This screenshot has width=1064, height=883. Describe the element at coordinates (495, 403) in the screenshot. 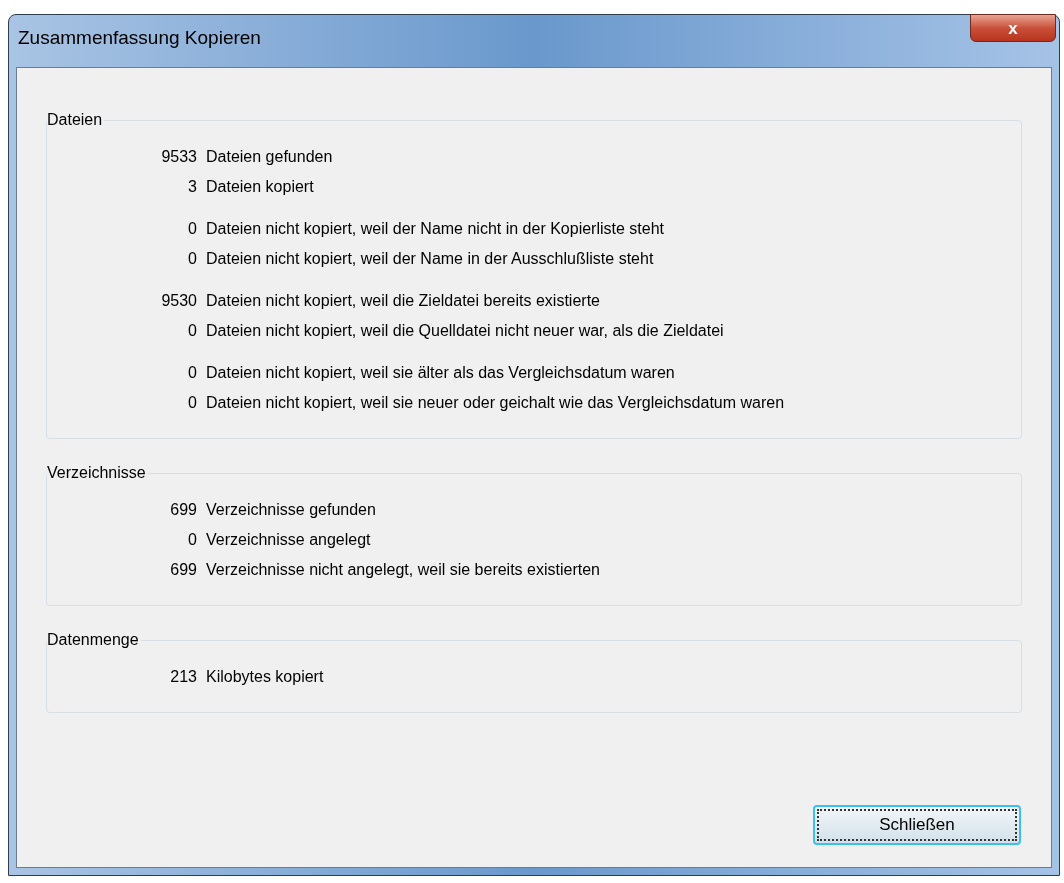

I see `summary-label: Dateien nicht kopiert, weil sie neuer oder geichalt wie das Vergleichsdatum waren` at that location.